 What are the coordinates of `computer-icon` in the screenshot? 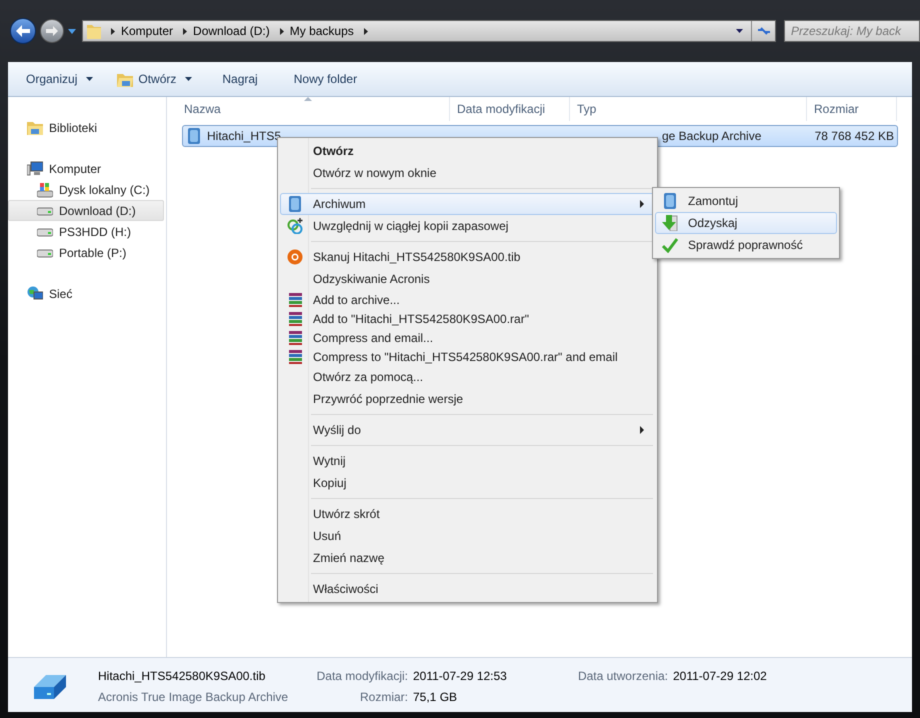 It's located at (35, 168).